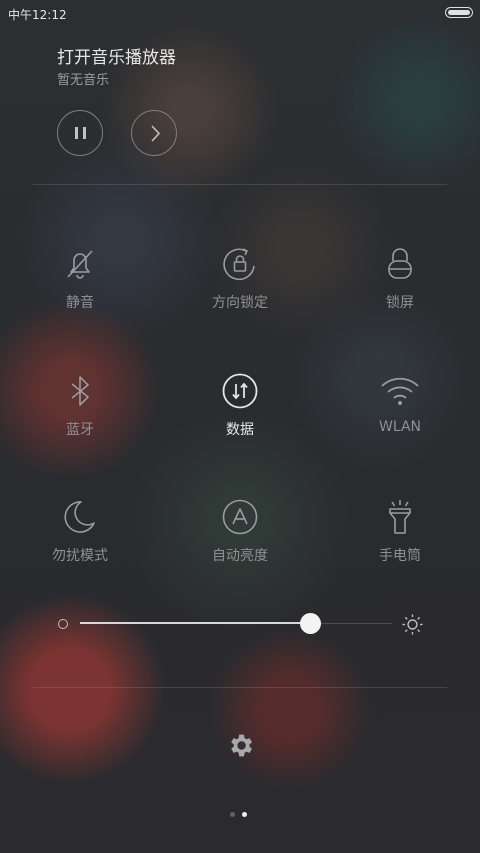  I want to click on brightness-high-icon, so click(412, 624).